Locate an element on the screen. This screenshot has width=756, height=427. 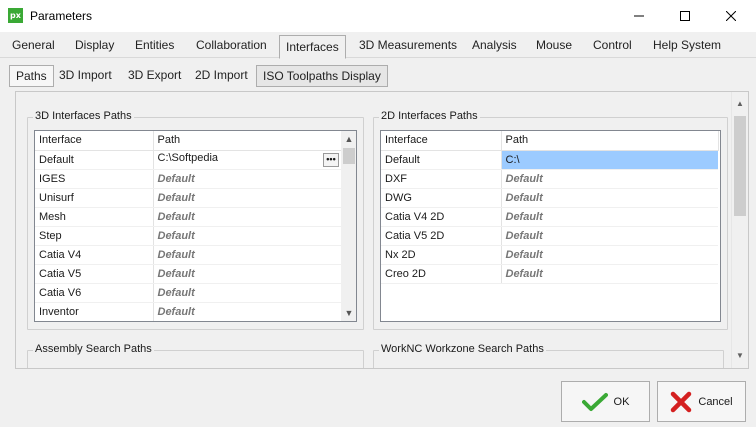
interface-cell: Inventor is located at coordinates (94, 311).